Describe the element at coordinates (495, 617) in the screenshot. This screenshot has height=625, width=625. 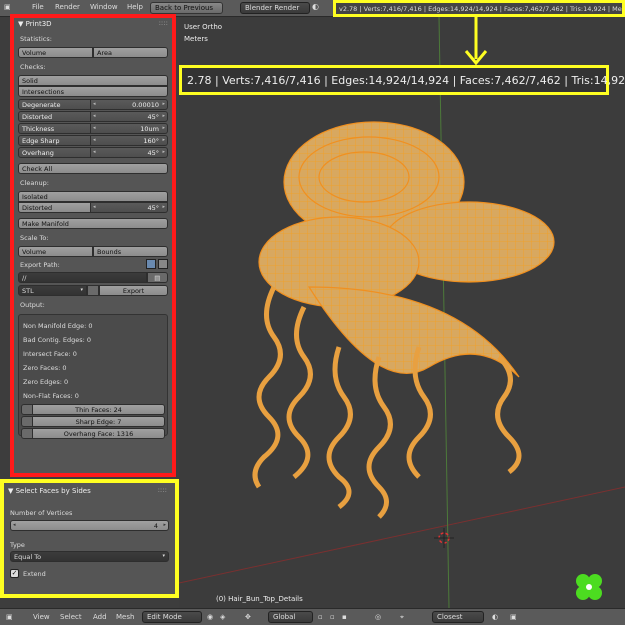
I see `snap-target-icon: ◐` at that location.